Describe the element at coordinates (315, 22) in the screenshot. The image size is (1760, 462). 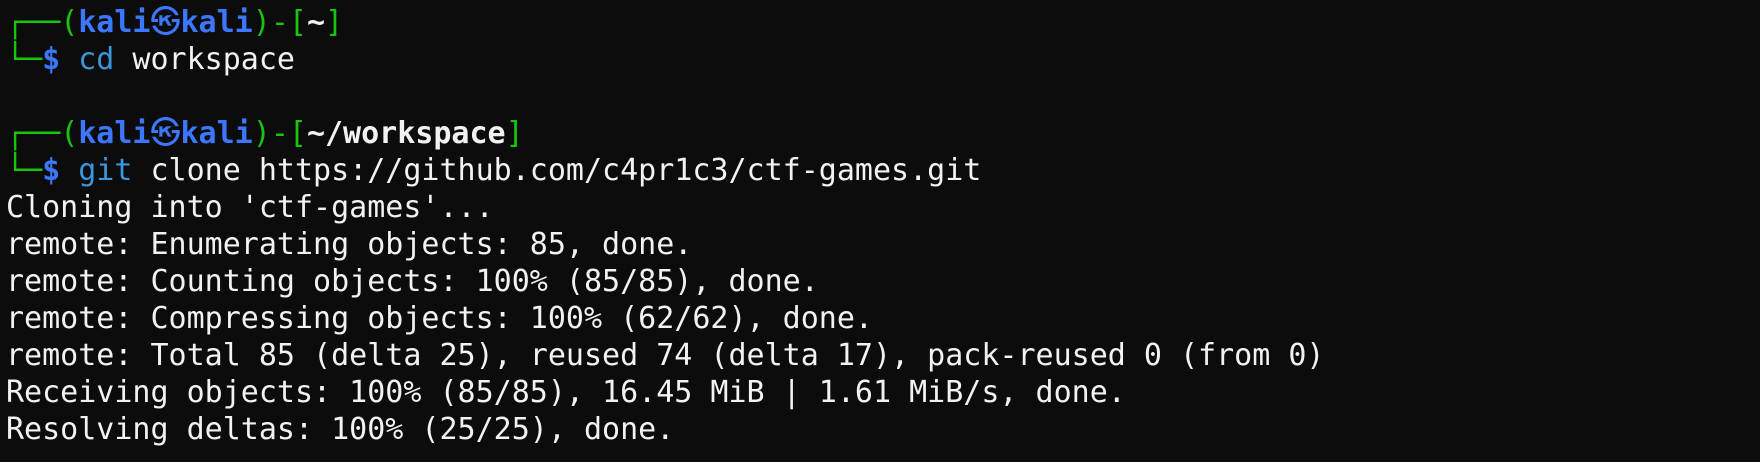
I see `prompt-path: ~` at that location.